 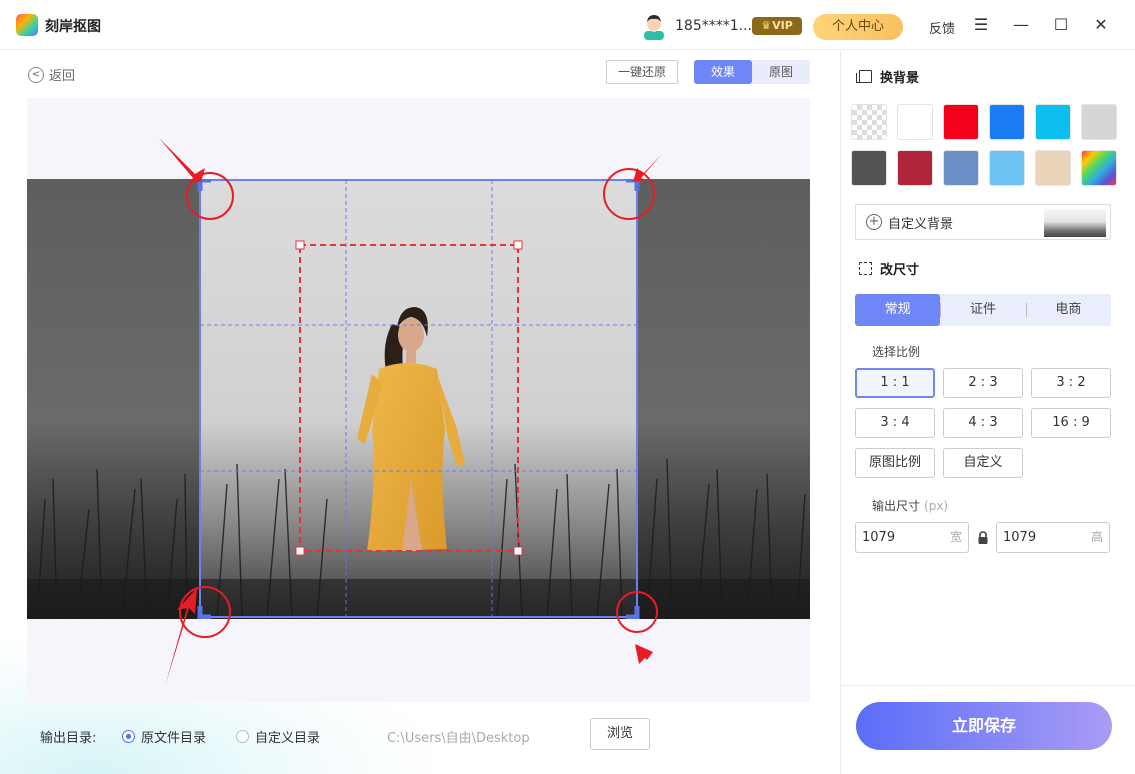 What do you see at coordinates (766, 25) in the screenshot?
I see `crown-icon: ♛` at bounding box center [766, 25].